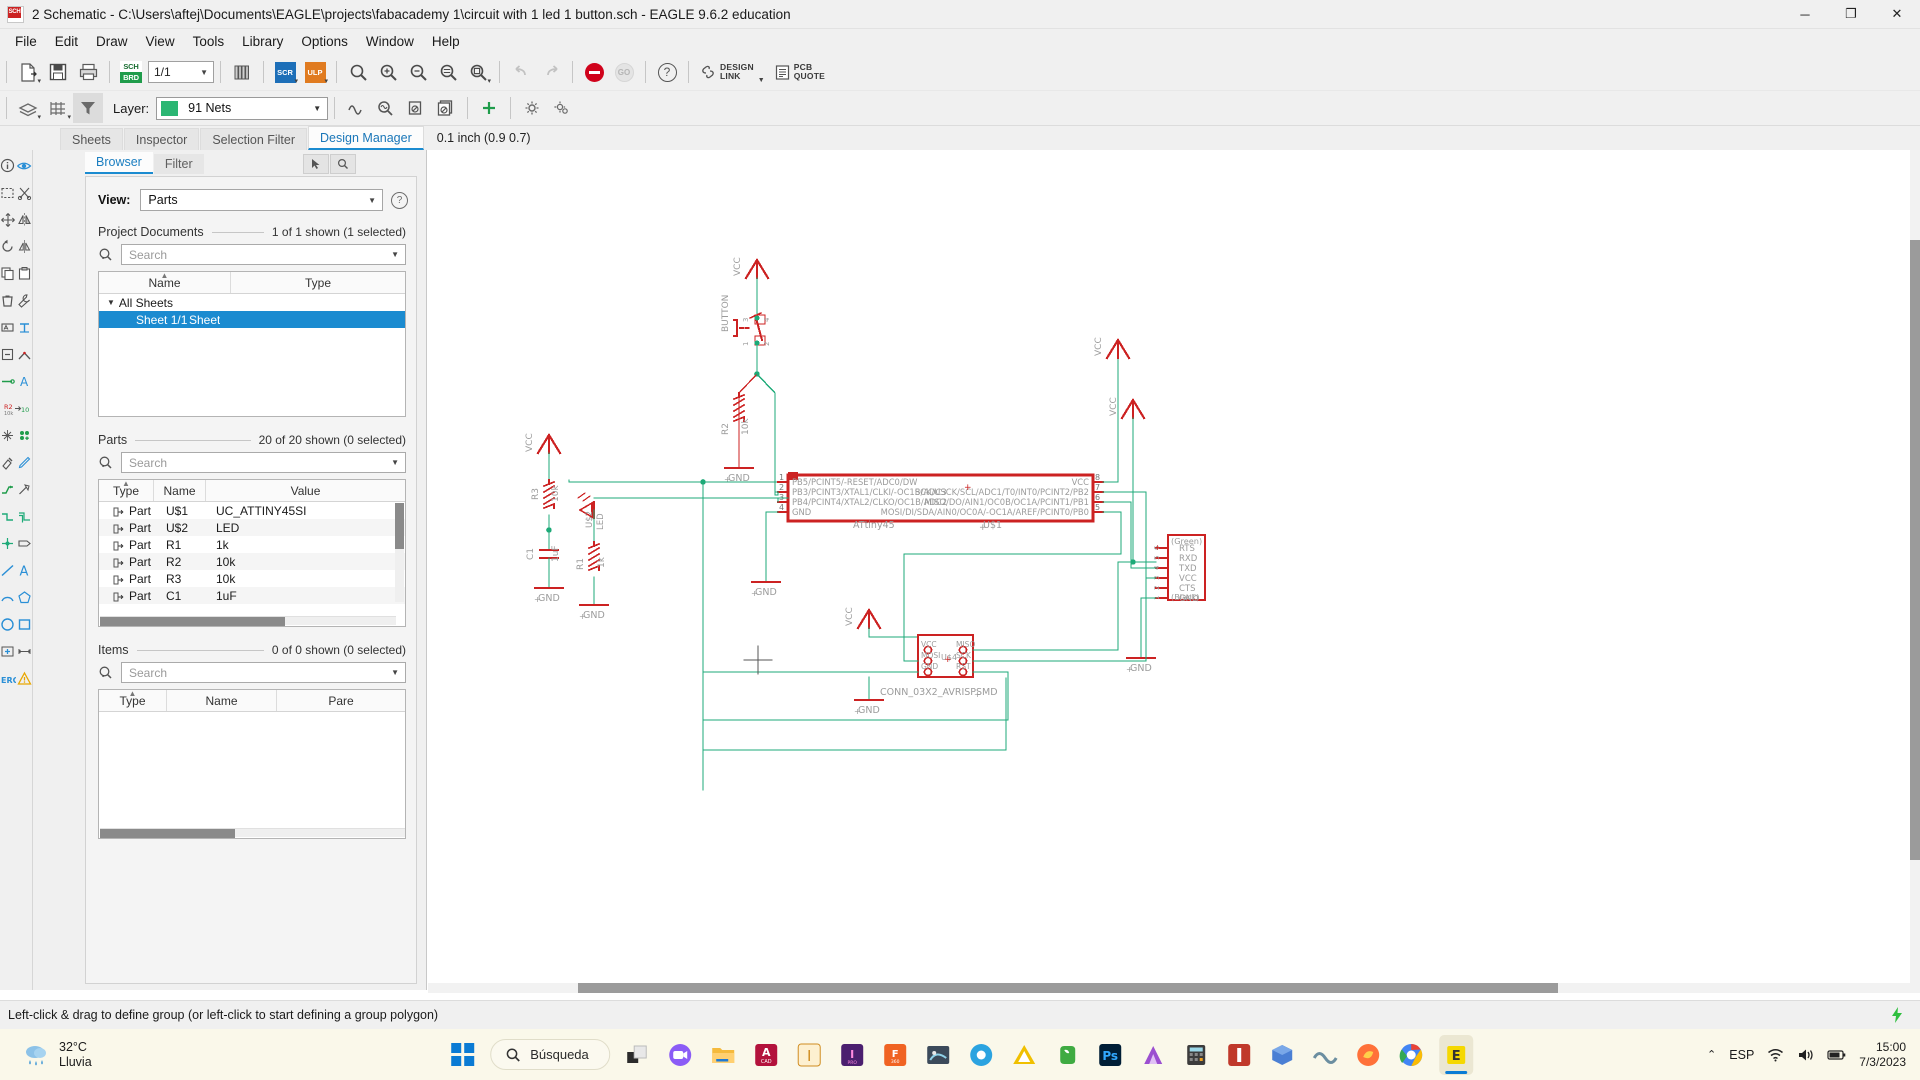 Image resolution: width=1920 pixels, height=1080 pixels. Describe the element at coordinates (1897, 14) in the screenshot. I see `close-button: ✕` at that location.